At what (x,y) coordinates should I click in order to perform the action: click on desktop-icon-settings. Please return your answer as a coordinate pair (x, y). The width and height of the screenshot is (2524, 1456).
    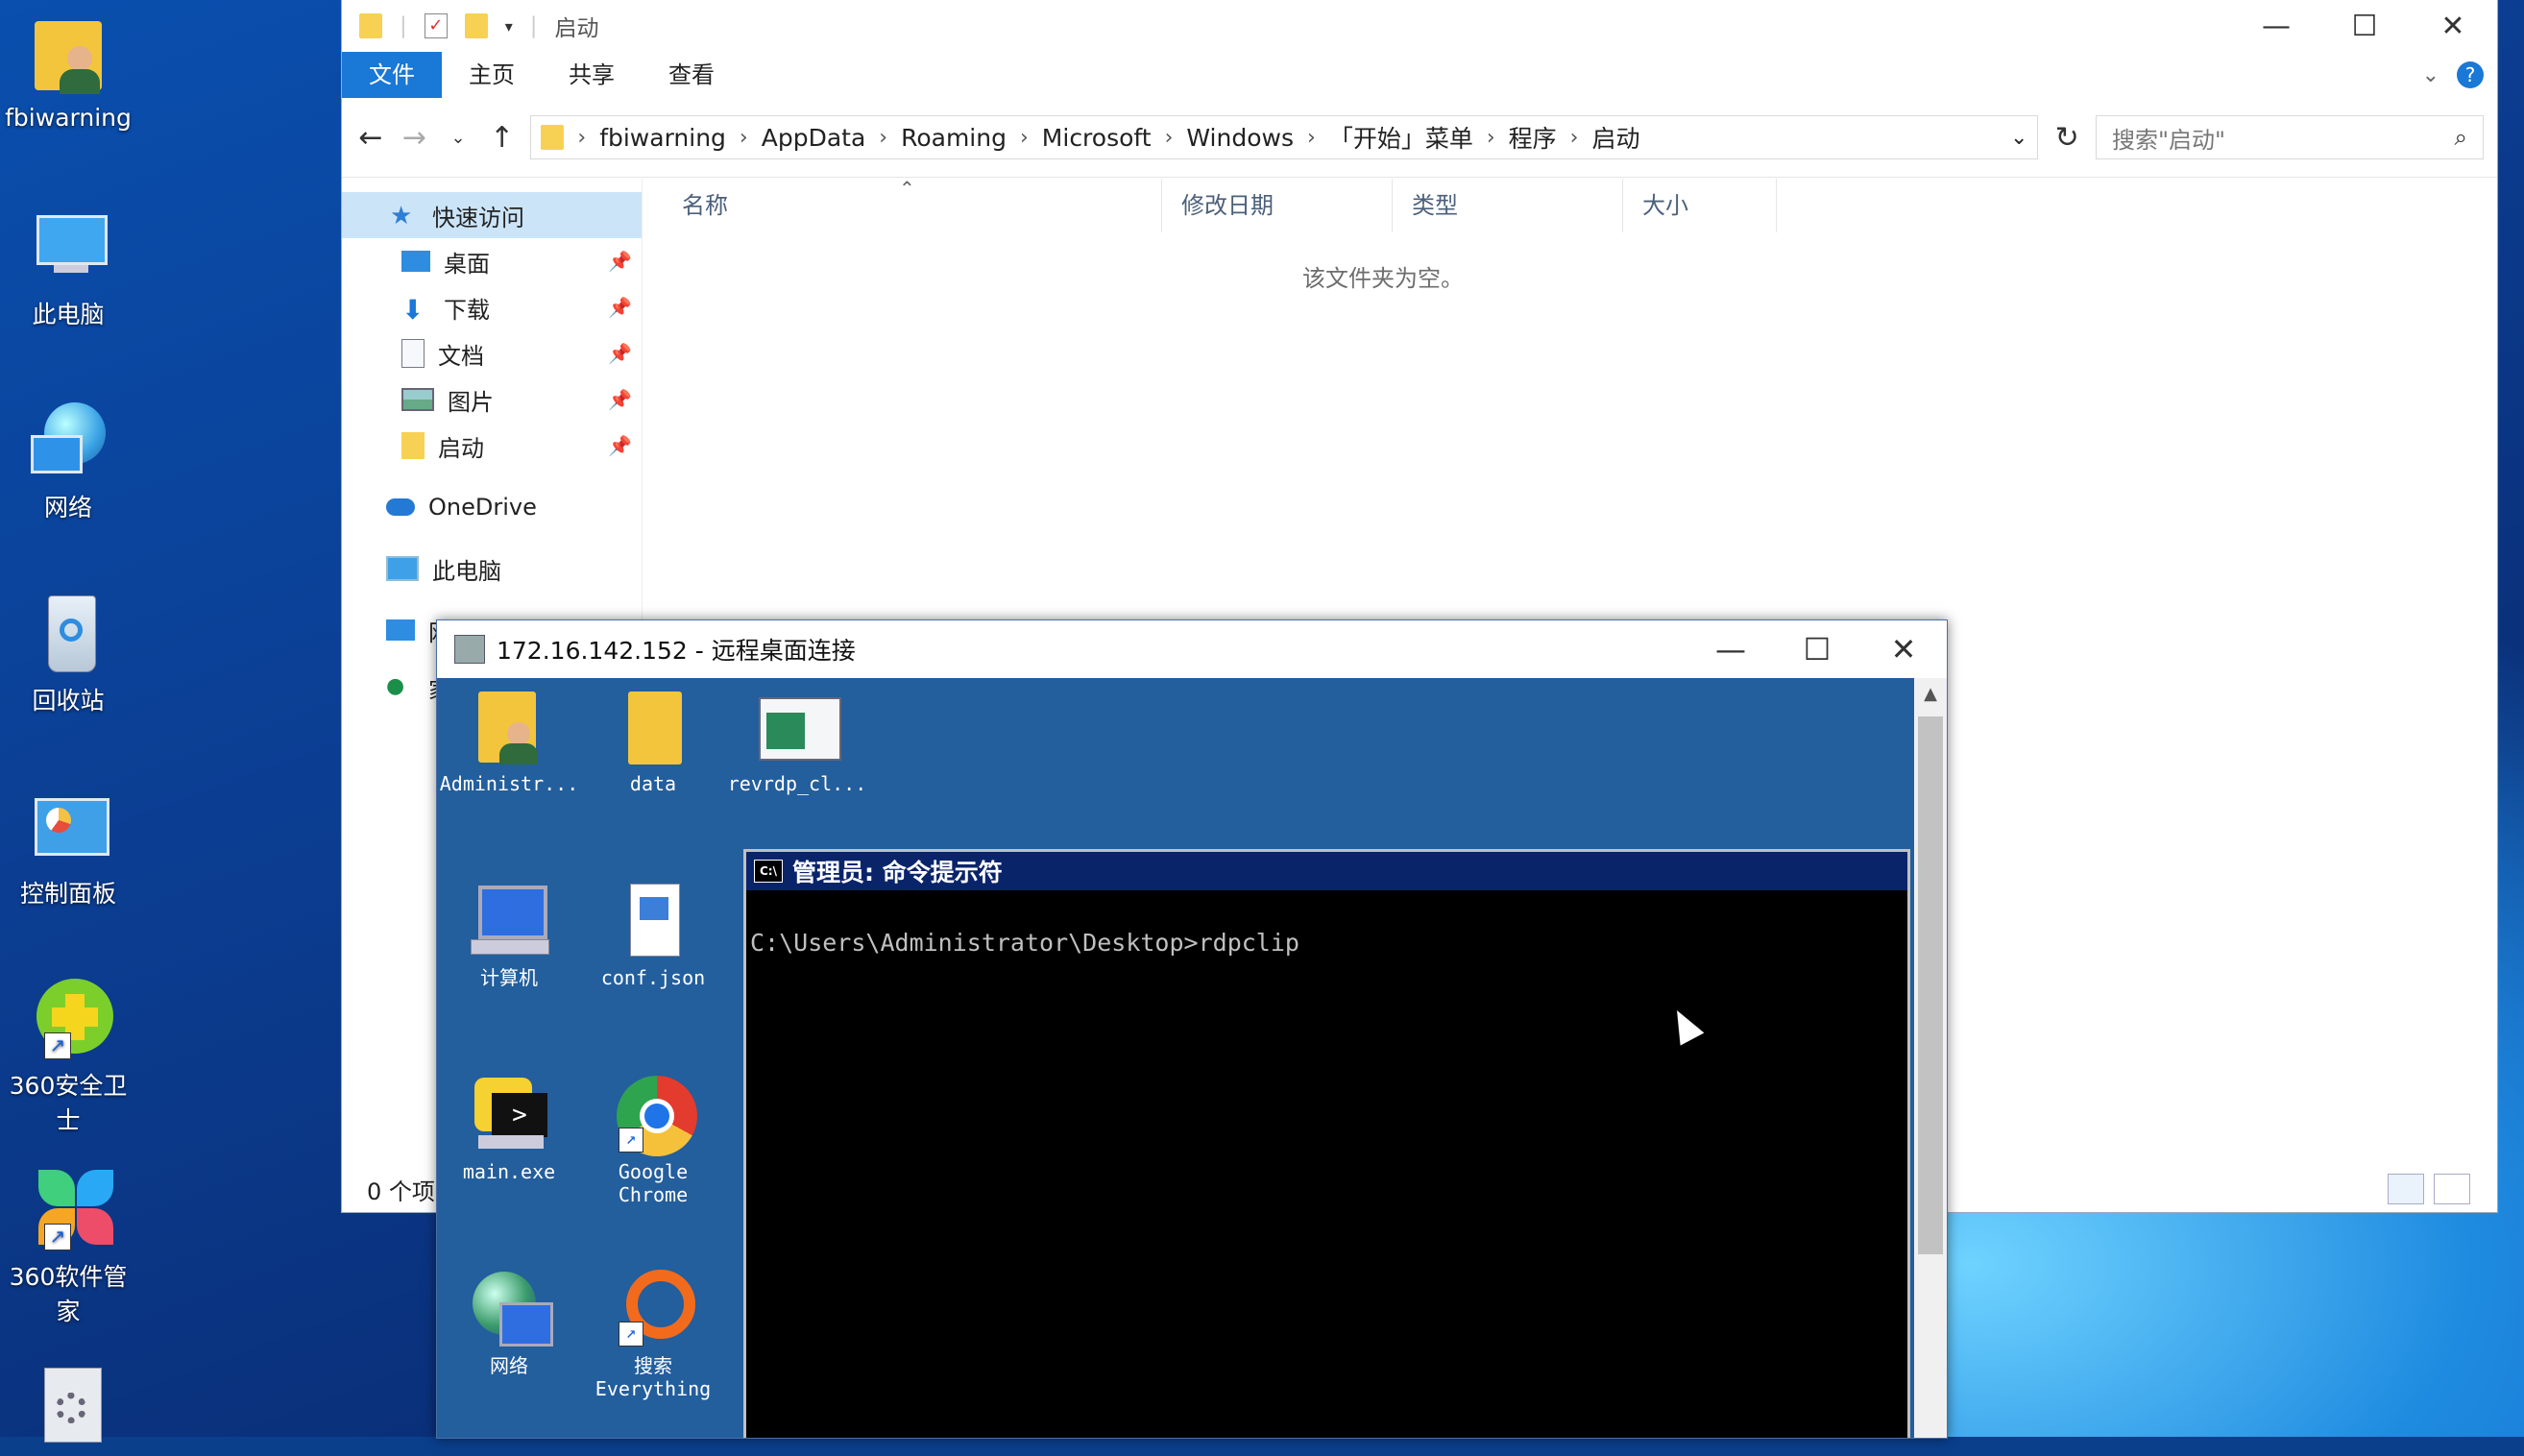
    Looking at the image, I should click on (68, 1410).